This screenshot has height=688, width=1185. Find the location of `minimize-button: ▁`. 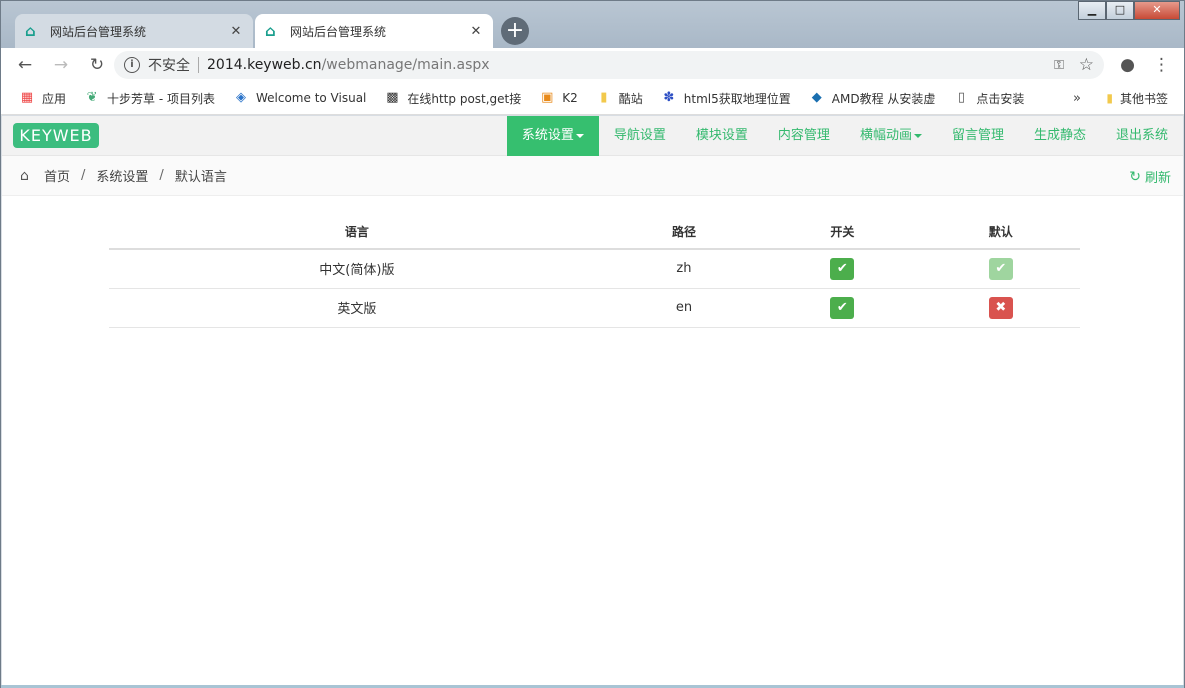

minimize-button: ▁ is located at coordinates (1092, 10).